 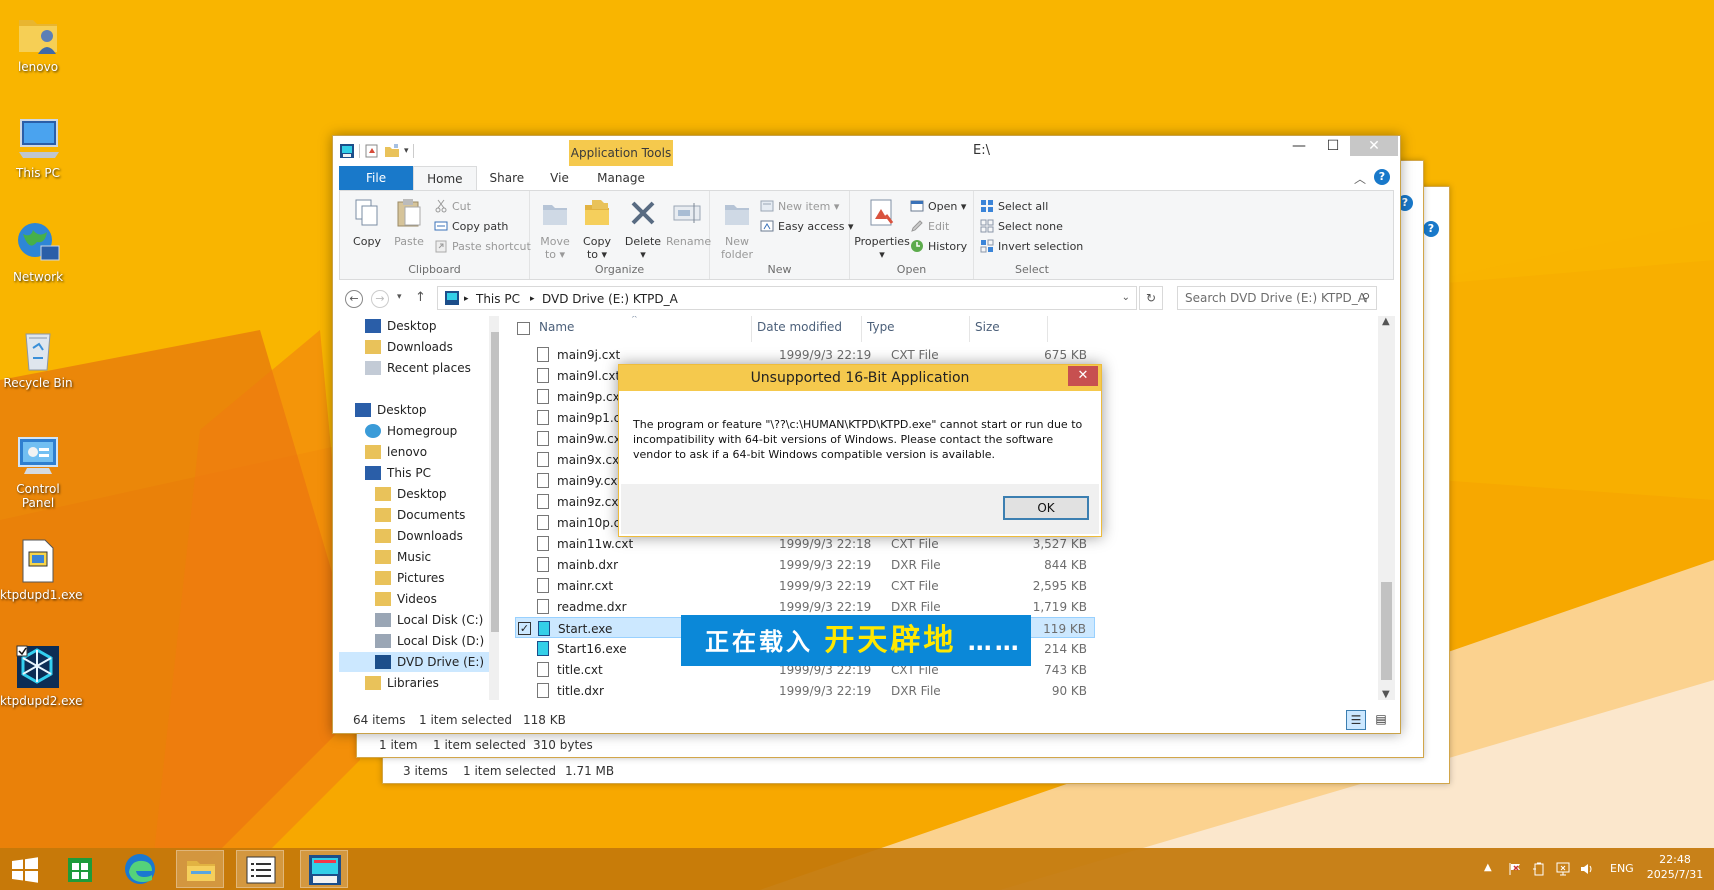 What do you see at coordinates (688, 222) in the screenshot?
I see `rename-button: Rename` at bounding box center [688, 222].